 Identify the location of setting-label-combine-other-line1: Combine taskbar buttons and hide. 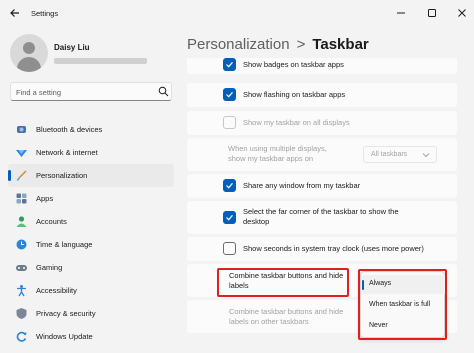
(286, 311).